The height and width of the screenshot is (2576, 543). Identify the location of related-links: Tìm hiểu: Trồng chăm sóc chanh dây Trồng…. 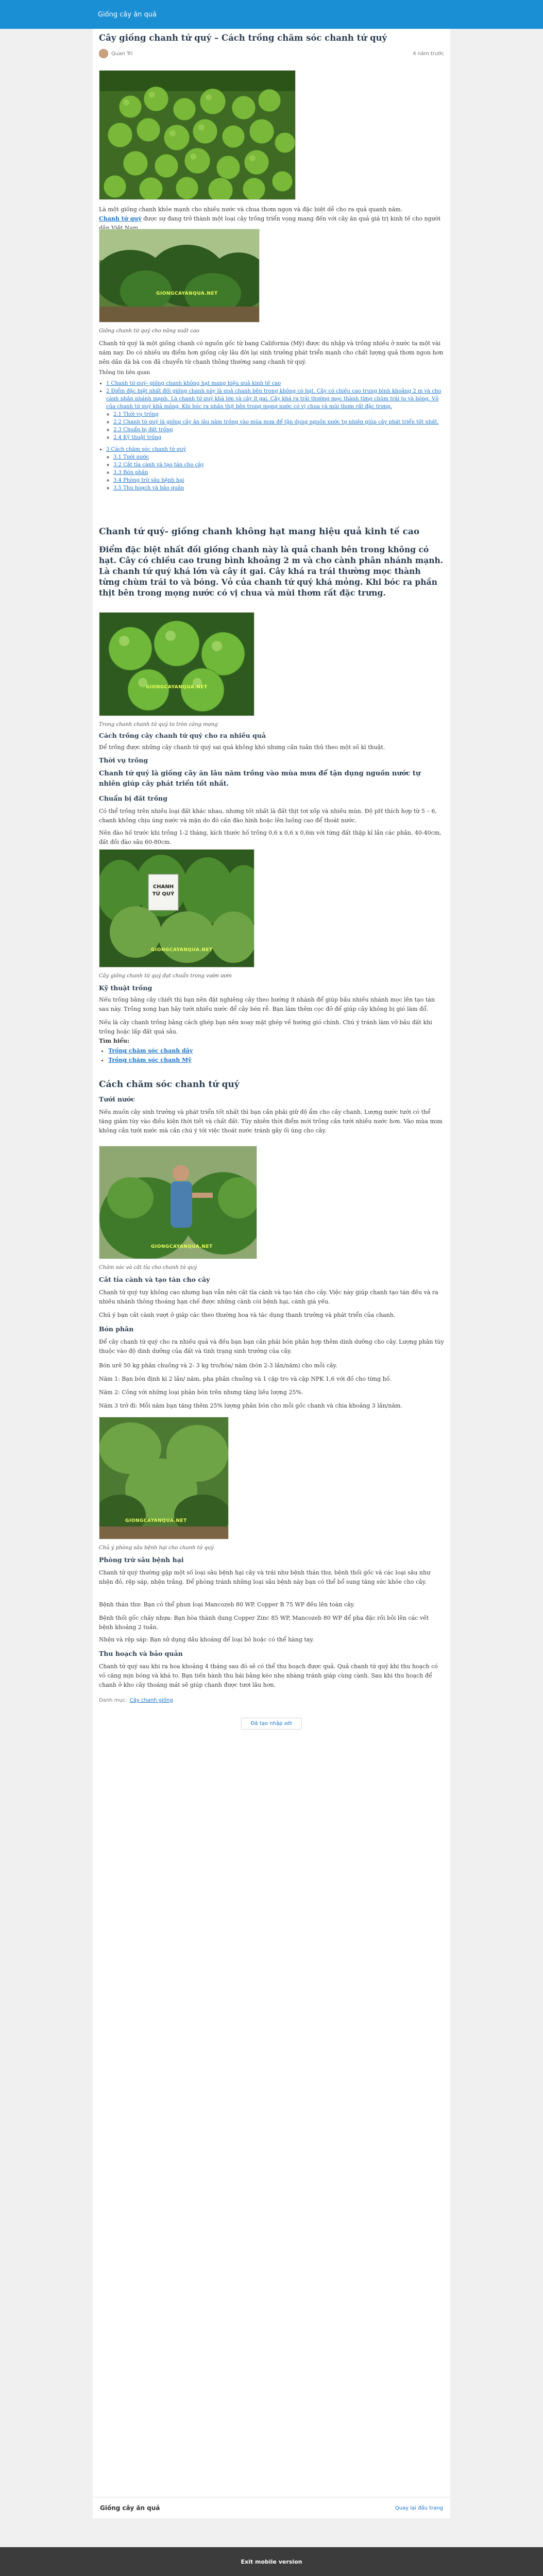
(271, 1051).